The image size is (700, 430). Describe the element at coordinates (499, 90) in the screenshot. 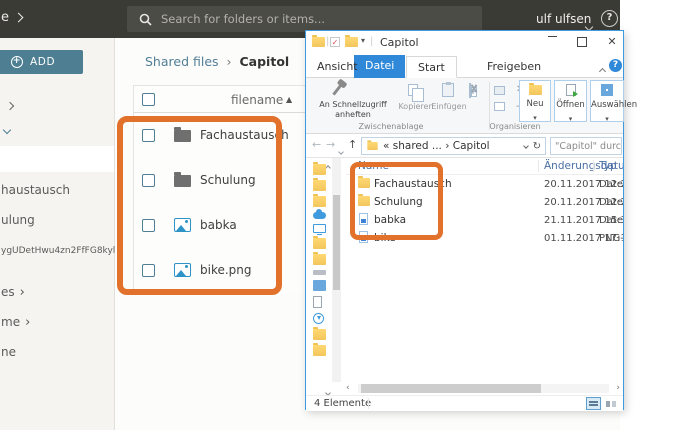

I see `move-to-icon` at that location.